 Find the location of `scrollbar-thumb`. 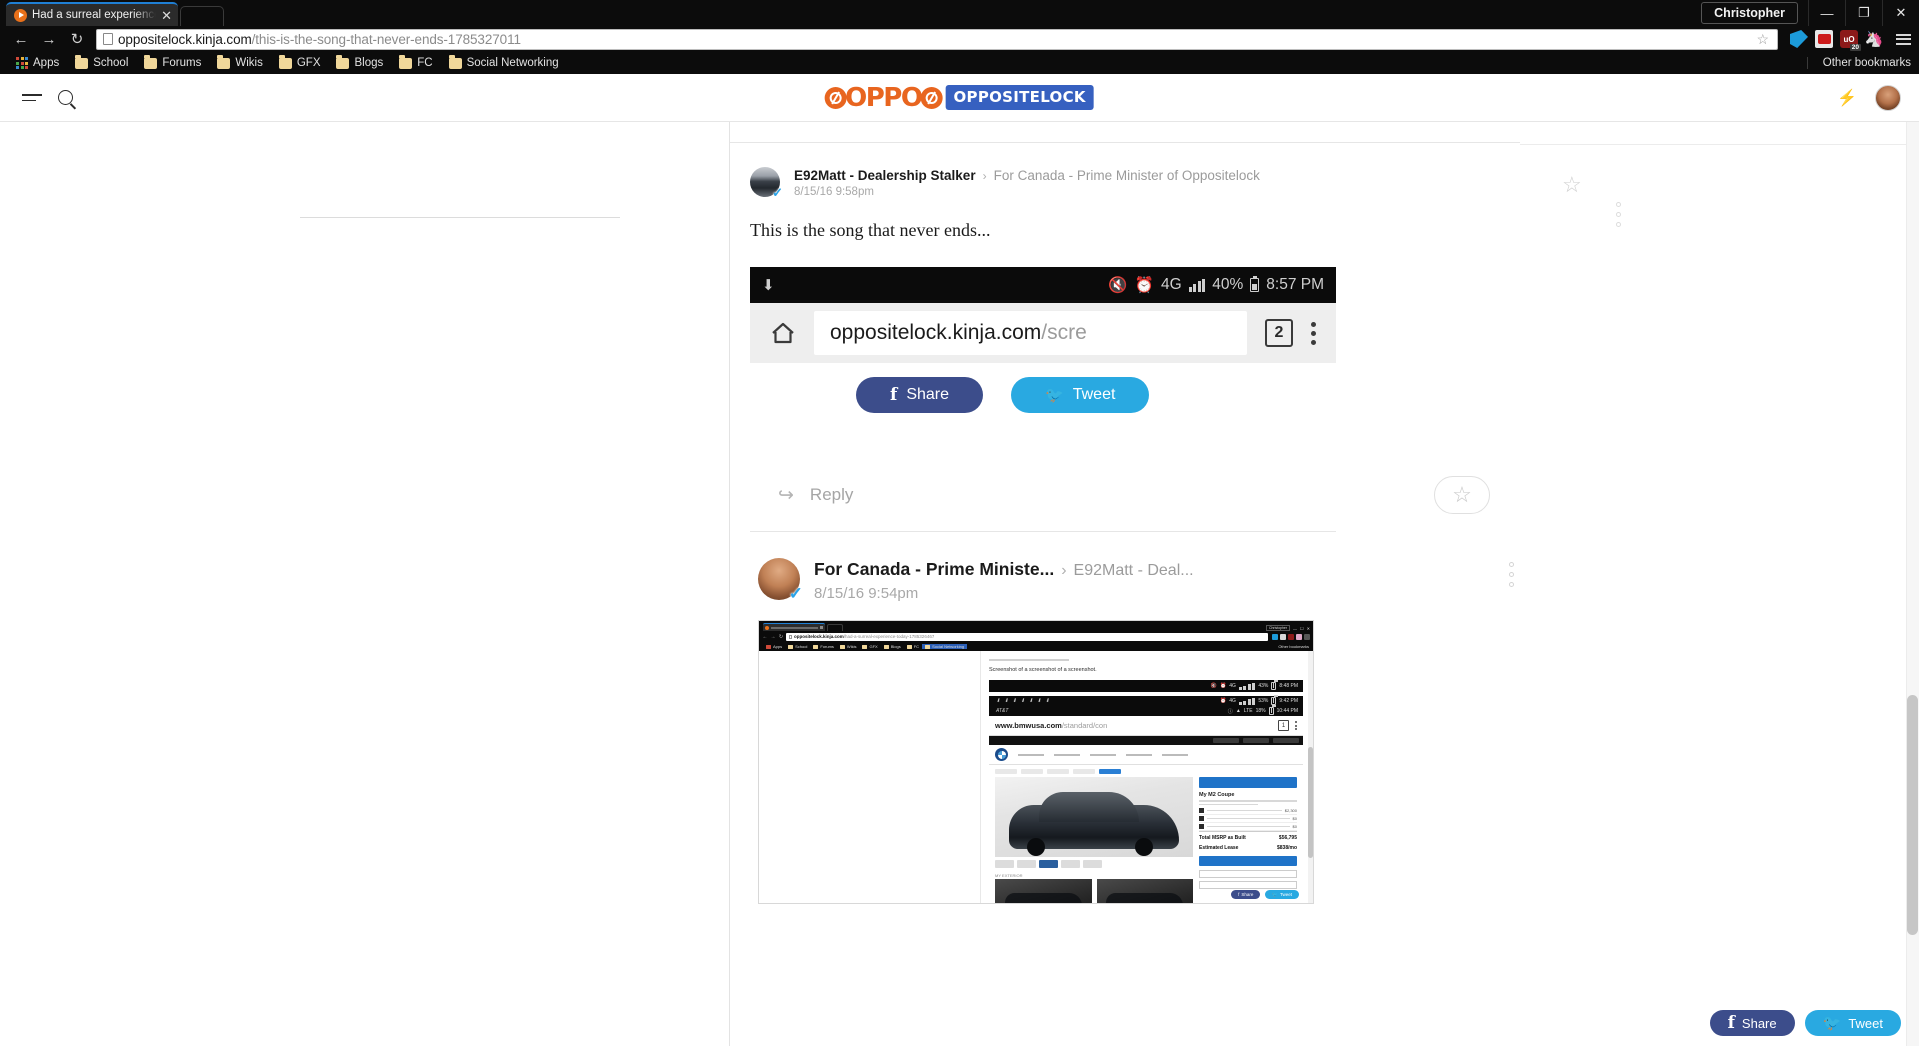

scrollbar-thumb is located at coordinates (1912, 815).